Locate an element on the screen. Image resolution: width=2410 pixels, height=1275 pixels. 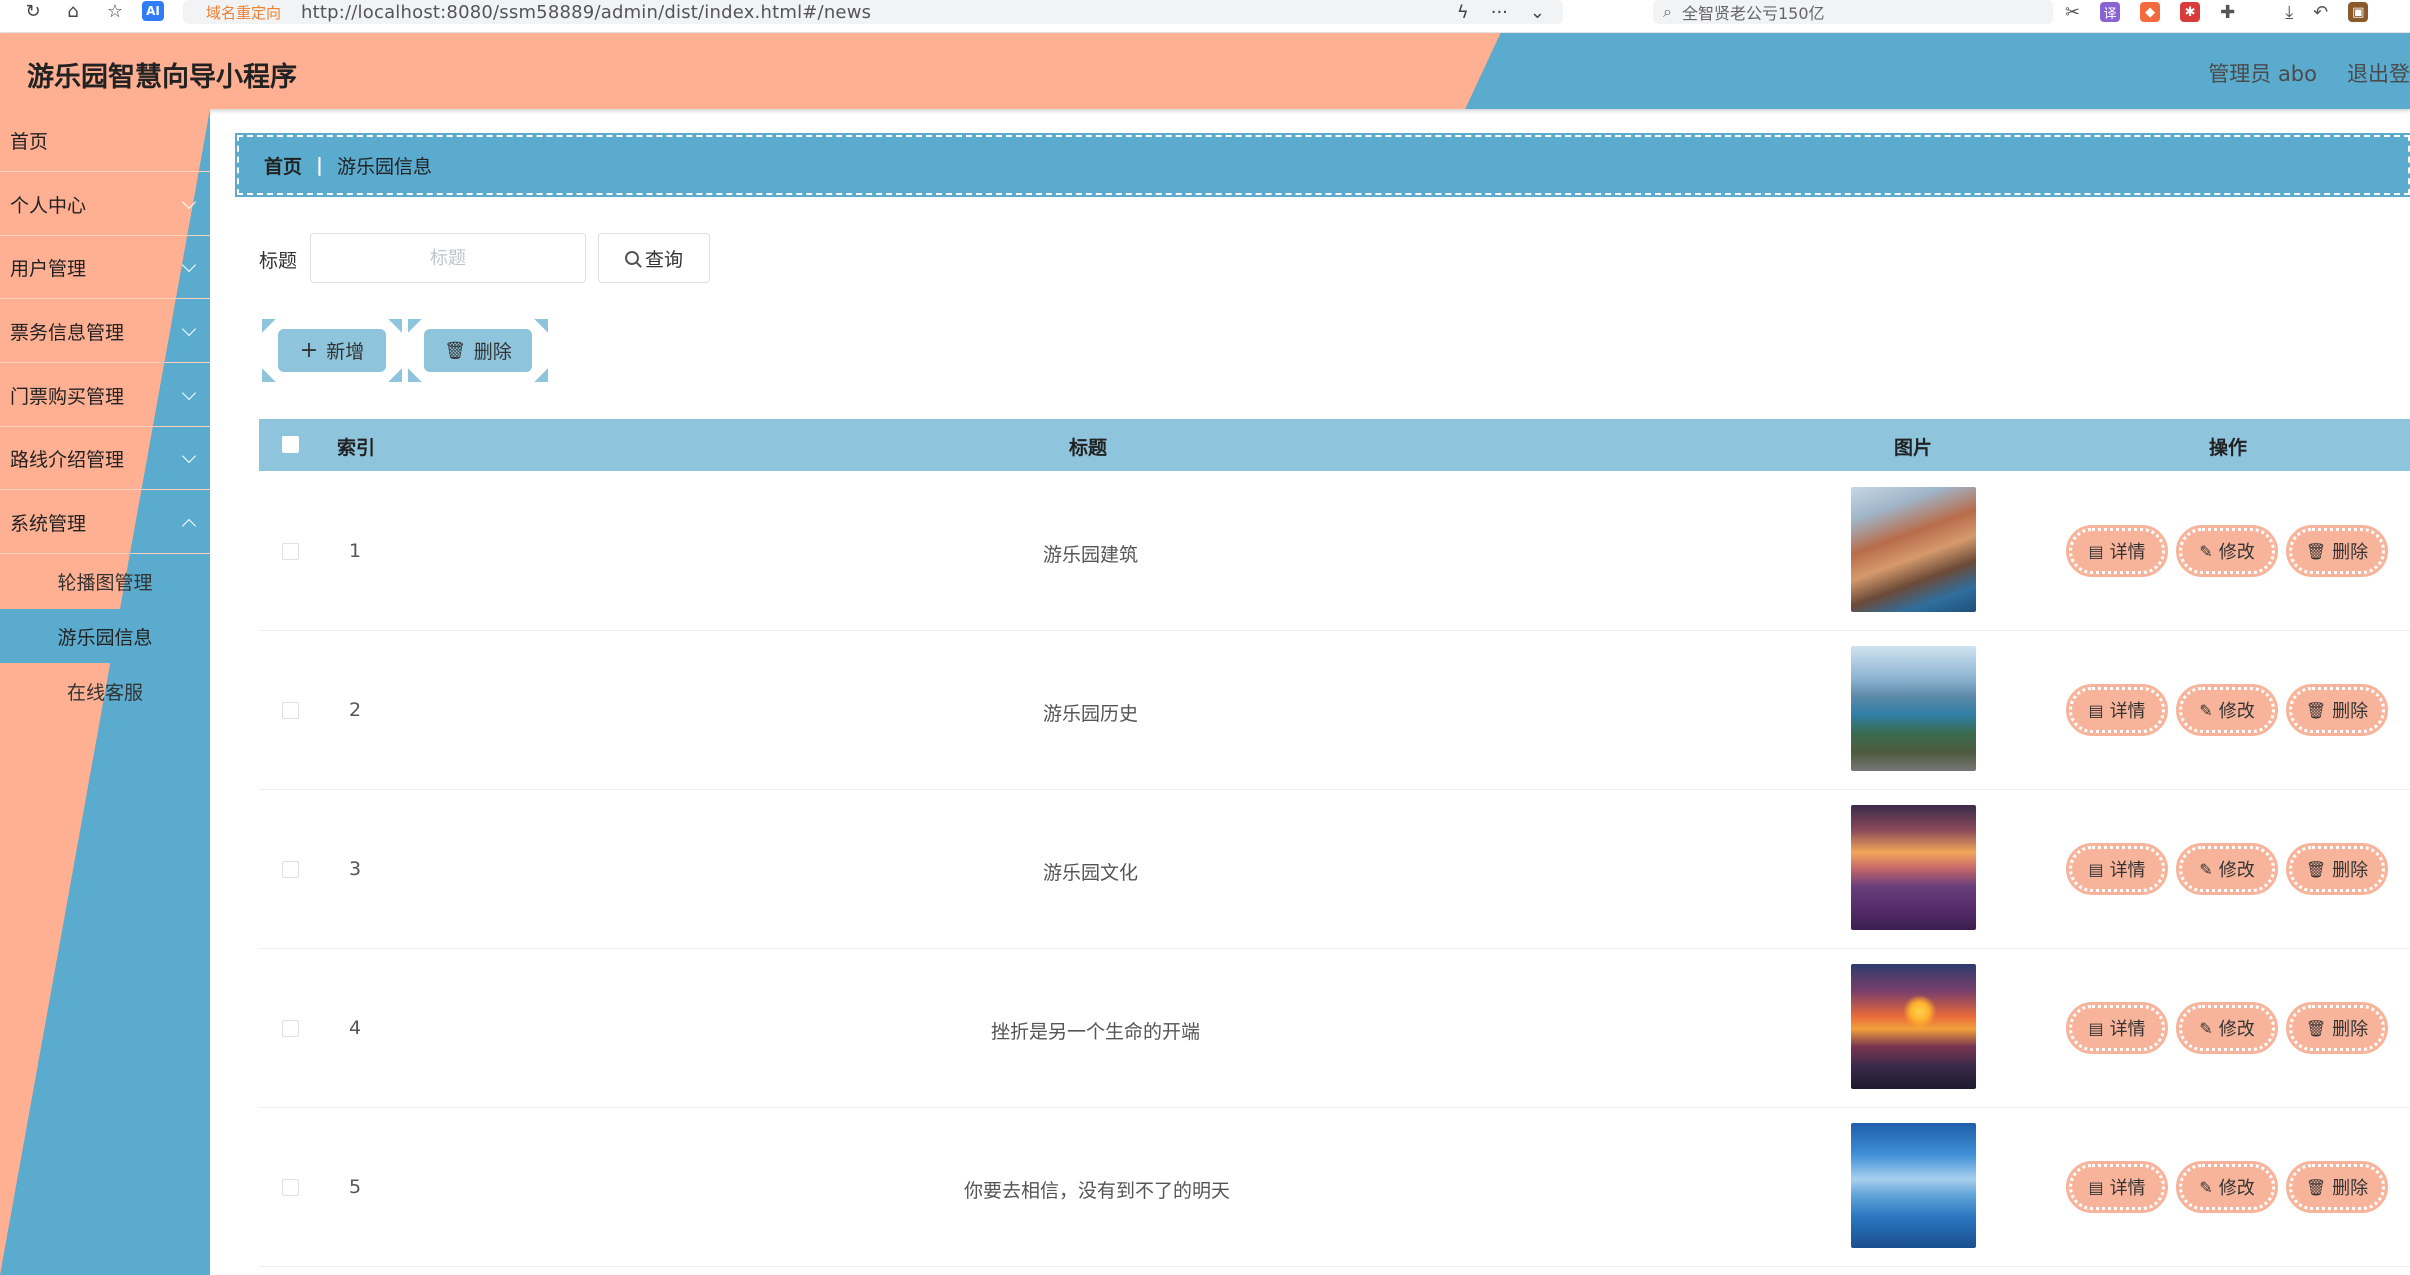
breadcrumb: 首页 | 游乐园信息 is located at coordinates (1322, 165).